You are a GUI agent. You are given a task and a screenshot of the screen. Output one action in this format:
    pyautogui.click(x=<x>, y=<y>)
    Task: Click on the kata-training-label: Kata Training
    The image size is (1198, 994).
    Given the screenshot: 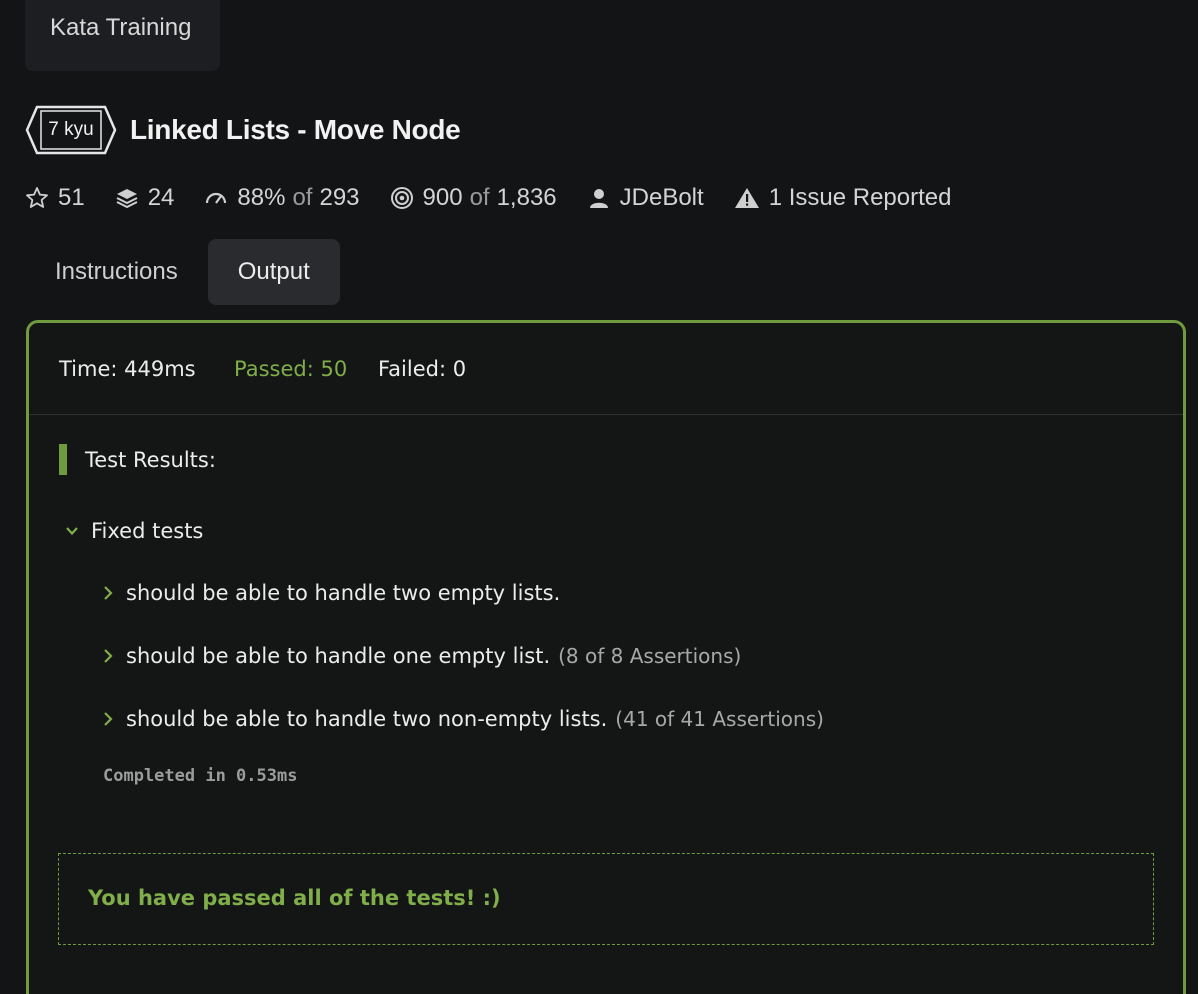 What is the action you would take?
    pyautogui.click(x=121, y=27)
    